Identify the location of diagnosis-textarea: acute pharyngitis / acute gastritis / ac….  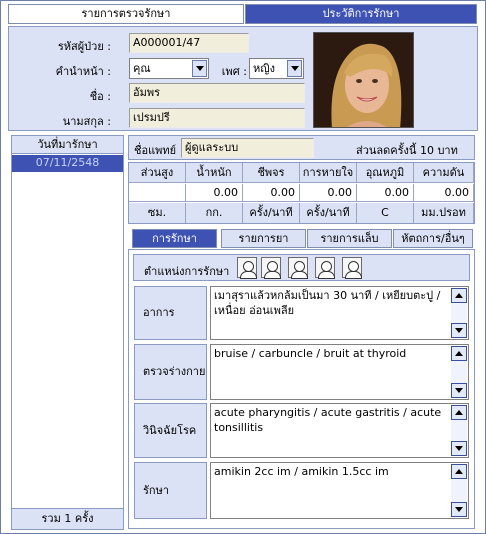
(339, 430).